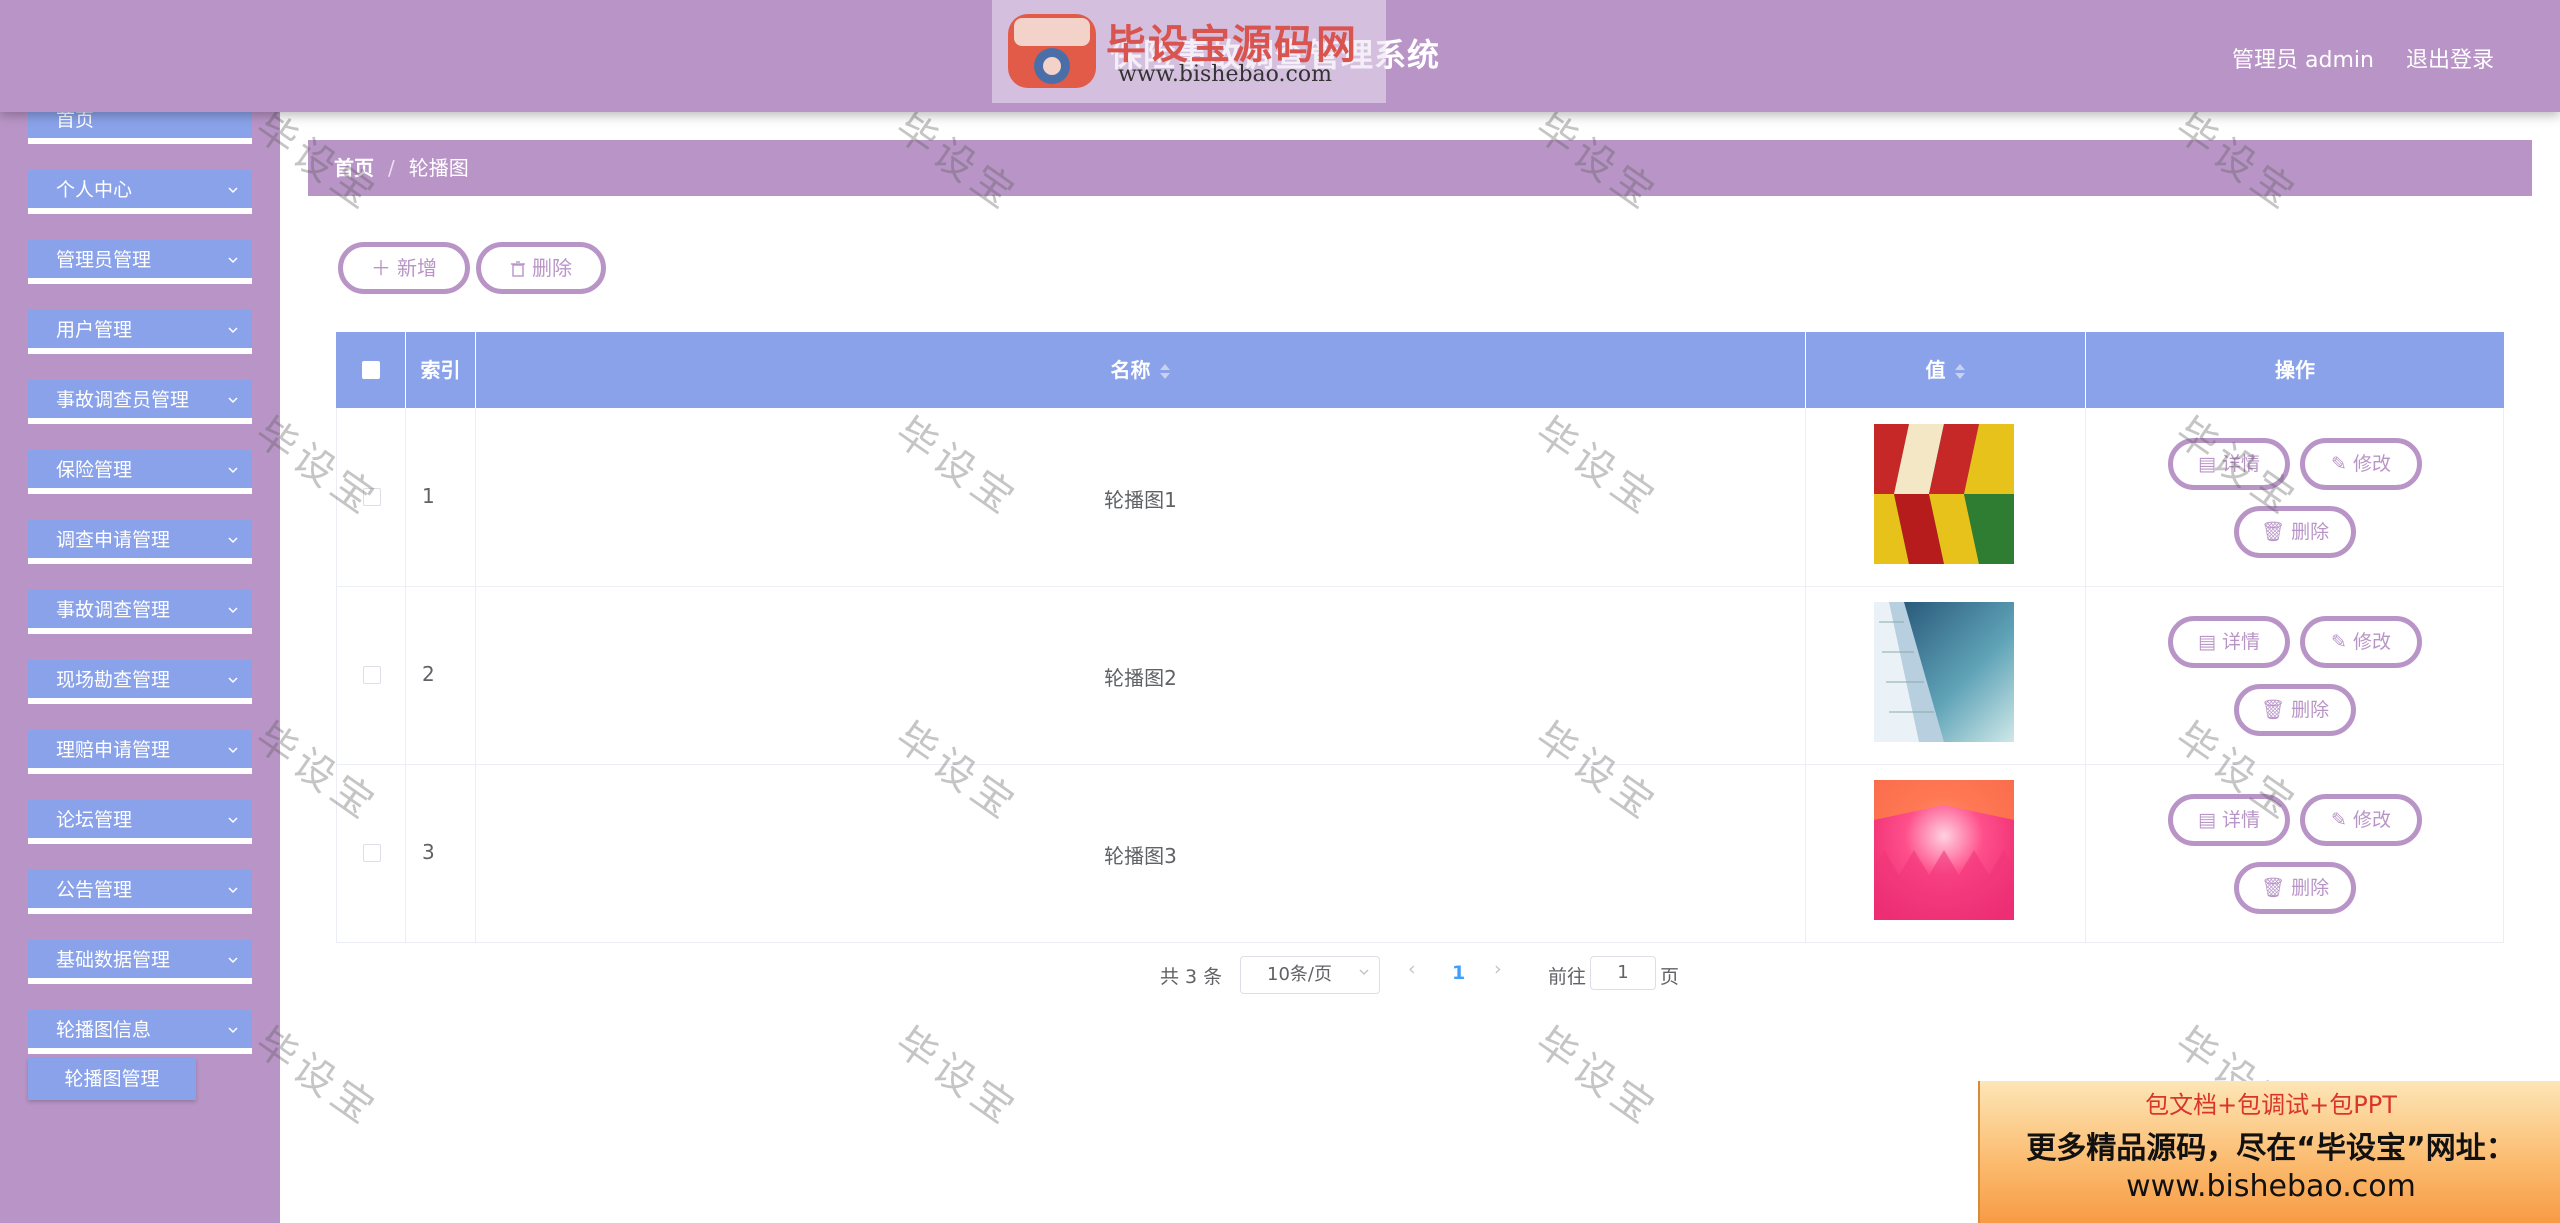  What do you see at coordinates (94, 190) in the screenshot?
I see `sidebar-item-label: 个人中心` at bounding box center [94, 190].